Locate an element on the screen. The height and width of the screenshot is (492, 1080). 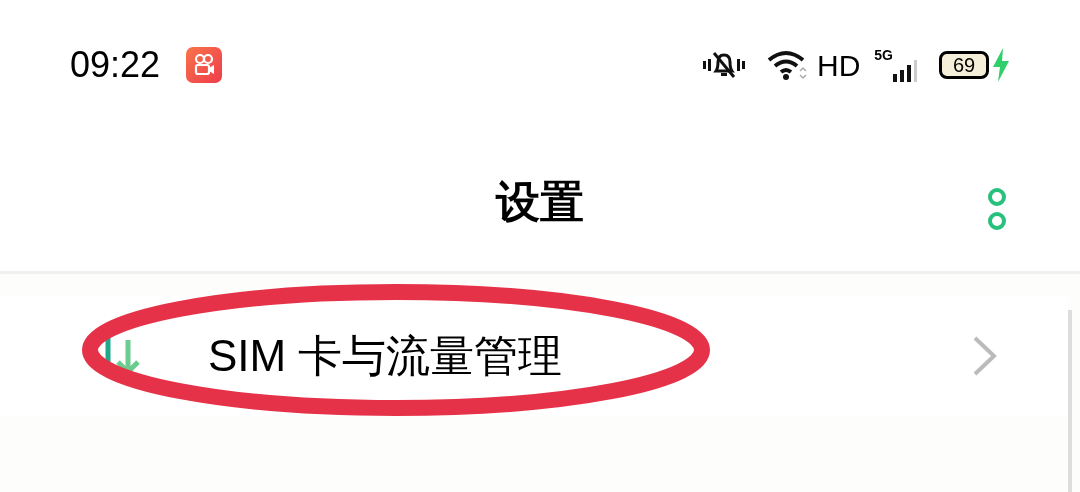
signal-label: 5G is located at coordinates (883, 55).